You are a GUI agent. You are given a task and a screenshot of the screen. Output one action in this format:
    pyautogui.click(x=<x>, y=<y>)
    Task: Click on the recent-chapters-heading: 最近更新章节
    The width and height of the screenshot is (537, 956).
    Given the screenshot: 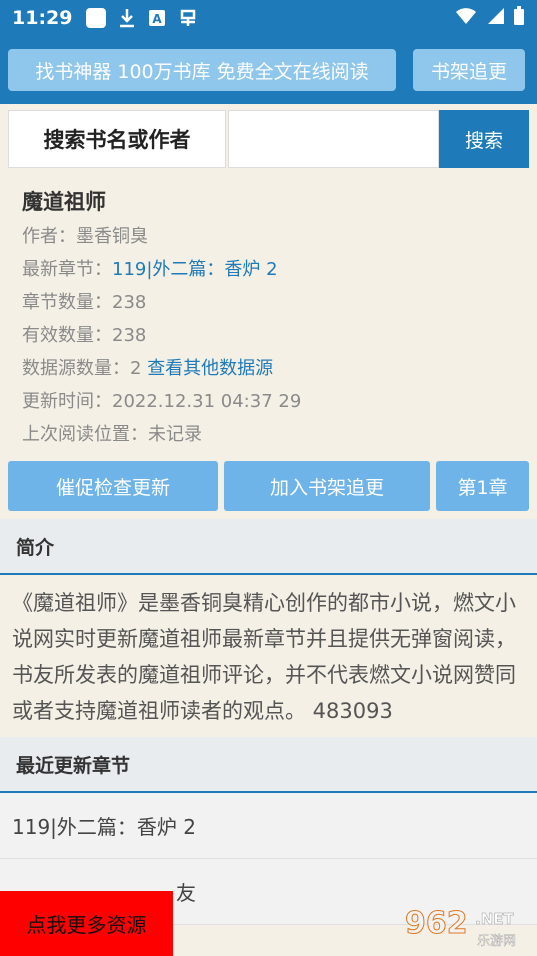 What is the action you would take?
    pyautogui.click(x=268, y=765)
    